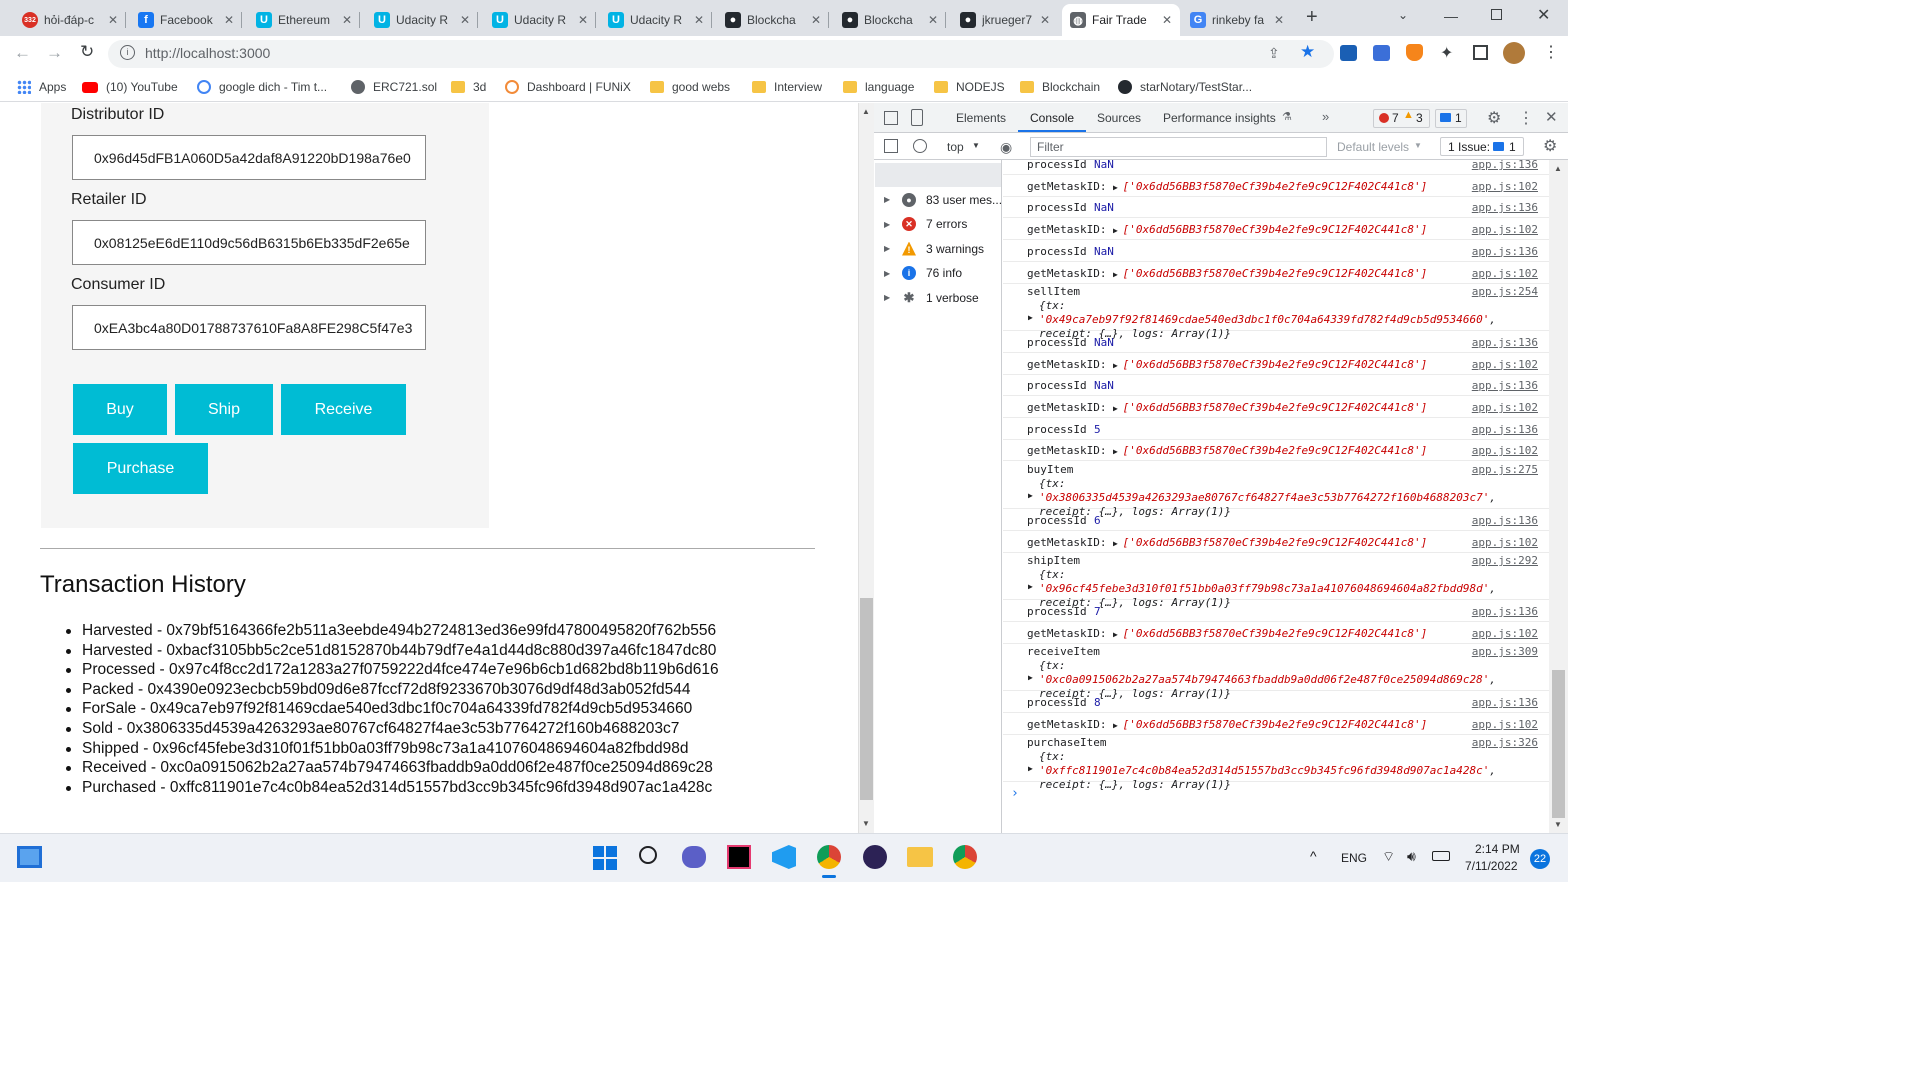 The image size is (1920, 1080). What do you see at coordinates (787, 87) in the screenshot?
I see `bookmark-item: Interview` at bounding box center [787, 87].